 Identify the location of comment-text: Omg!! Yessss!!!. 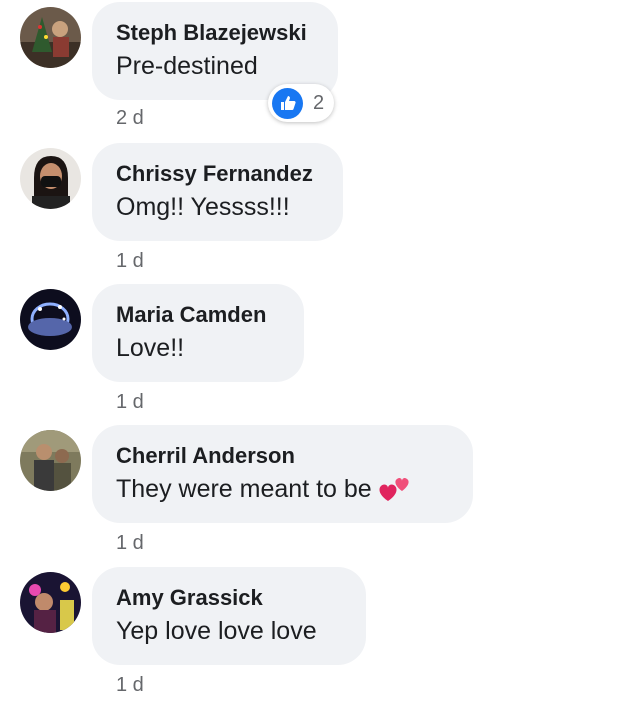
(203, 207).